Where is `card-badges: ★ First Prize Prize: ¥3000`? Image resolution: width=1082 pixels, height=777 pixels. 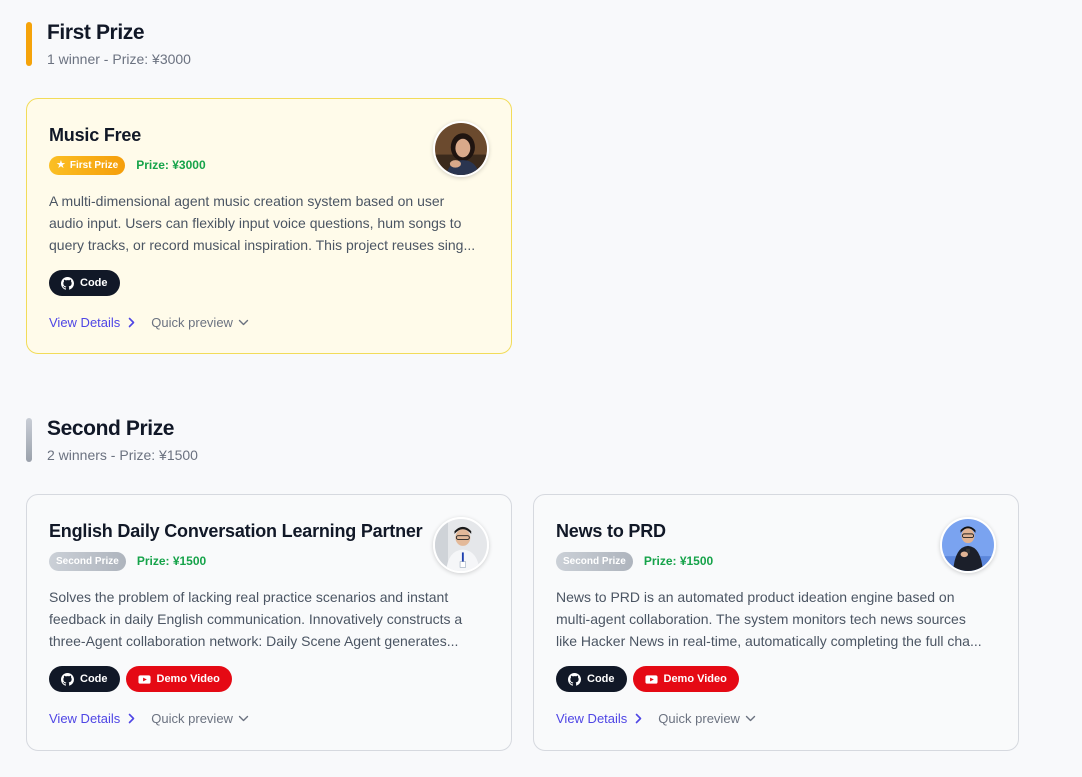 card-badges: ★ First Prize Prize: ¥3000 is located at coordinates (269, 165).